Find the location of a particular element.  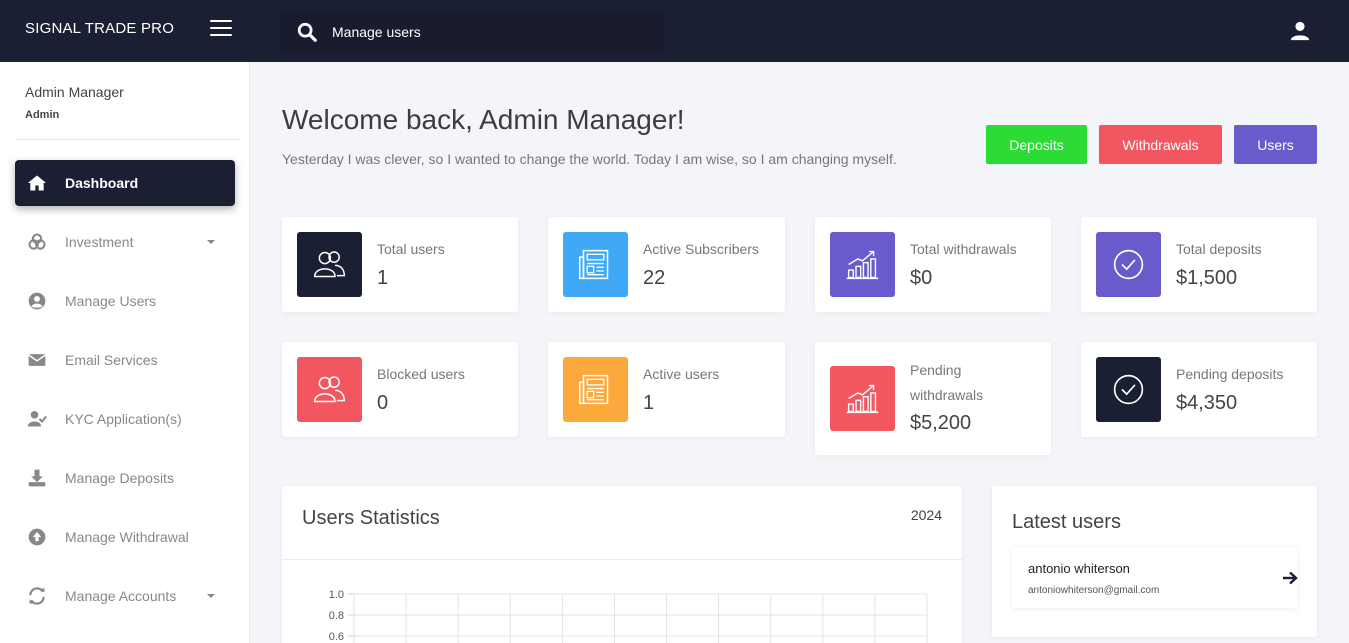

stat-label: Total withdrawals is located at coordinates (963, 249).